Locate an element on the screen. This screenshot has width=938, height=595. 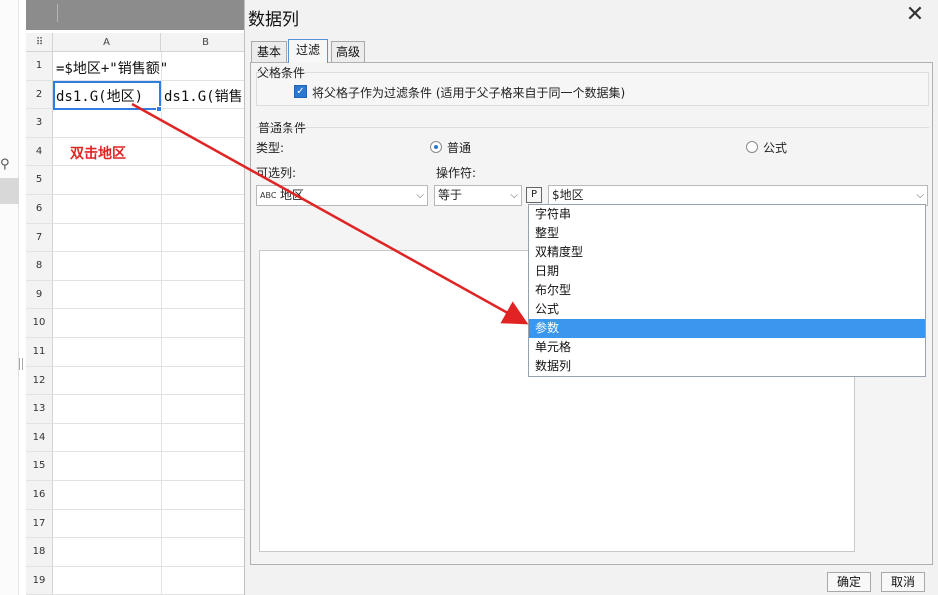
row-header: 12 is located at coordinates (39, 381).